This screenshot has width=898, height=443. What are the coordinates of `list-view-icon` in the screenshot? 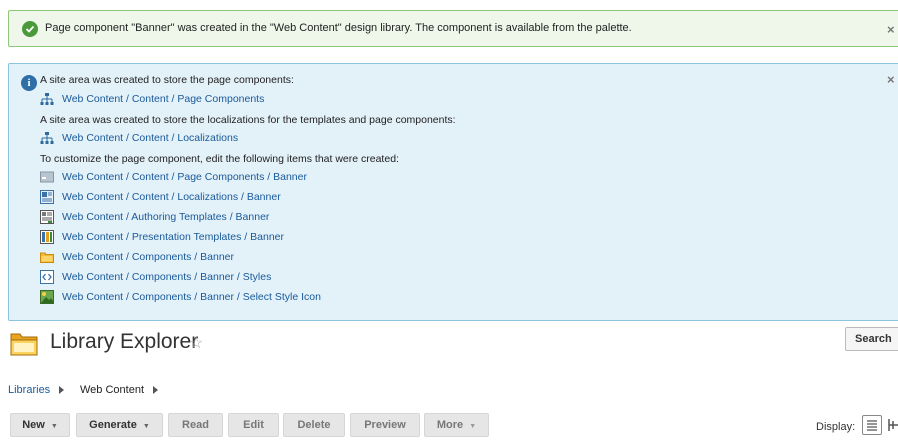 It's located at (872, 425).